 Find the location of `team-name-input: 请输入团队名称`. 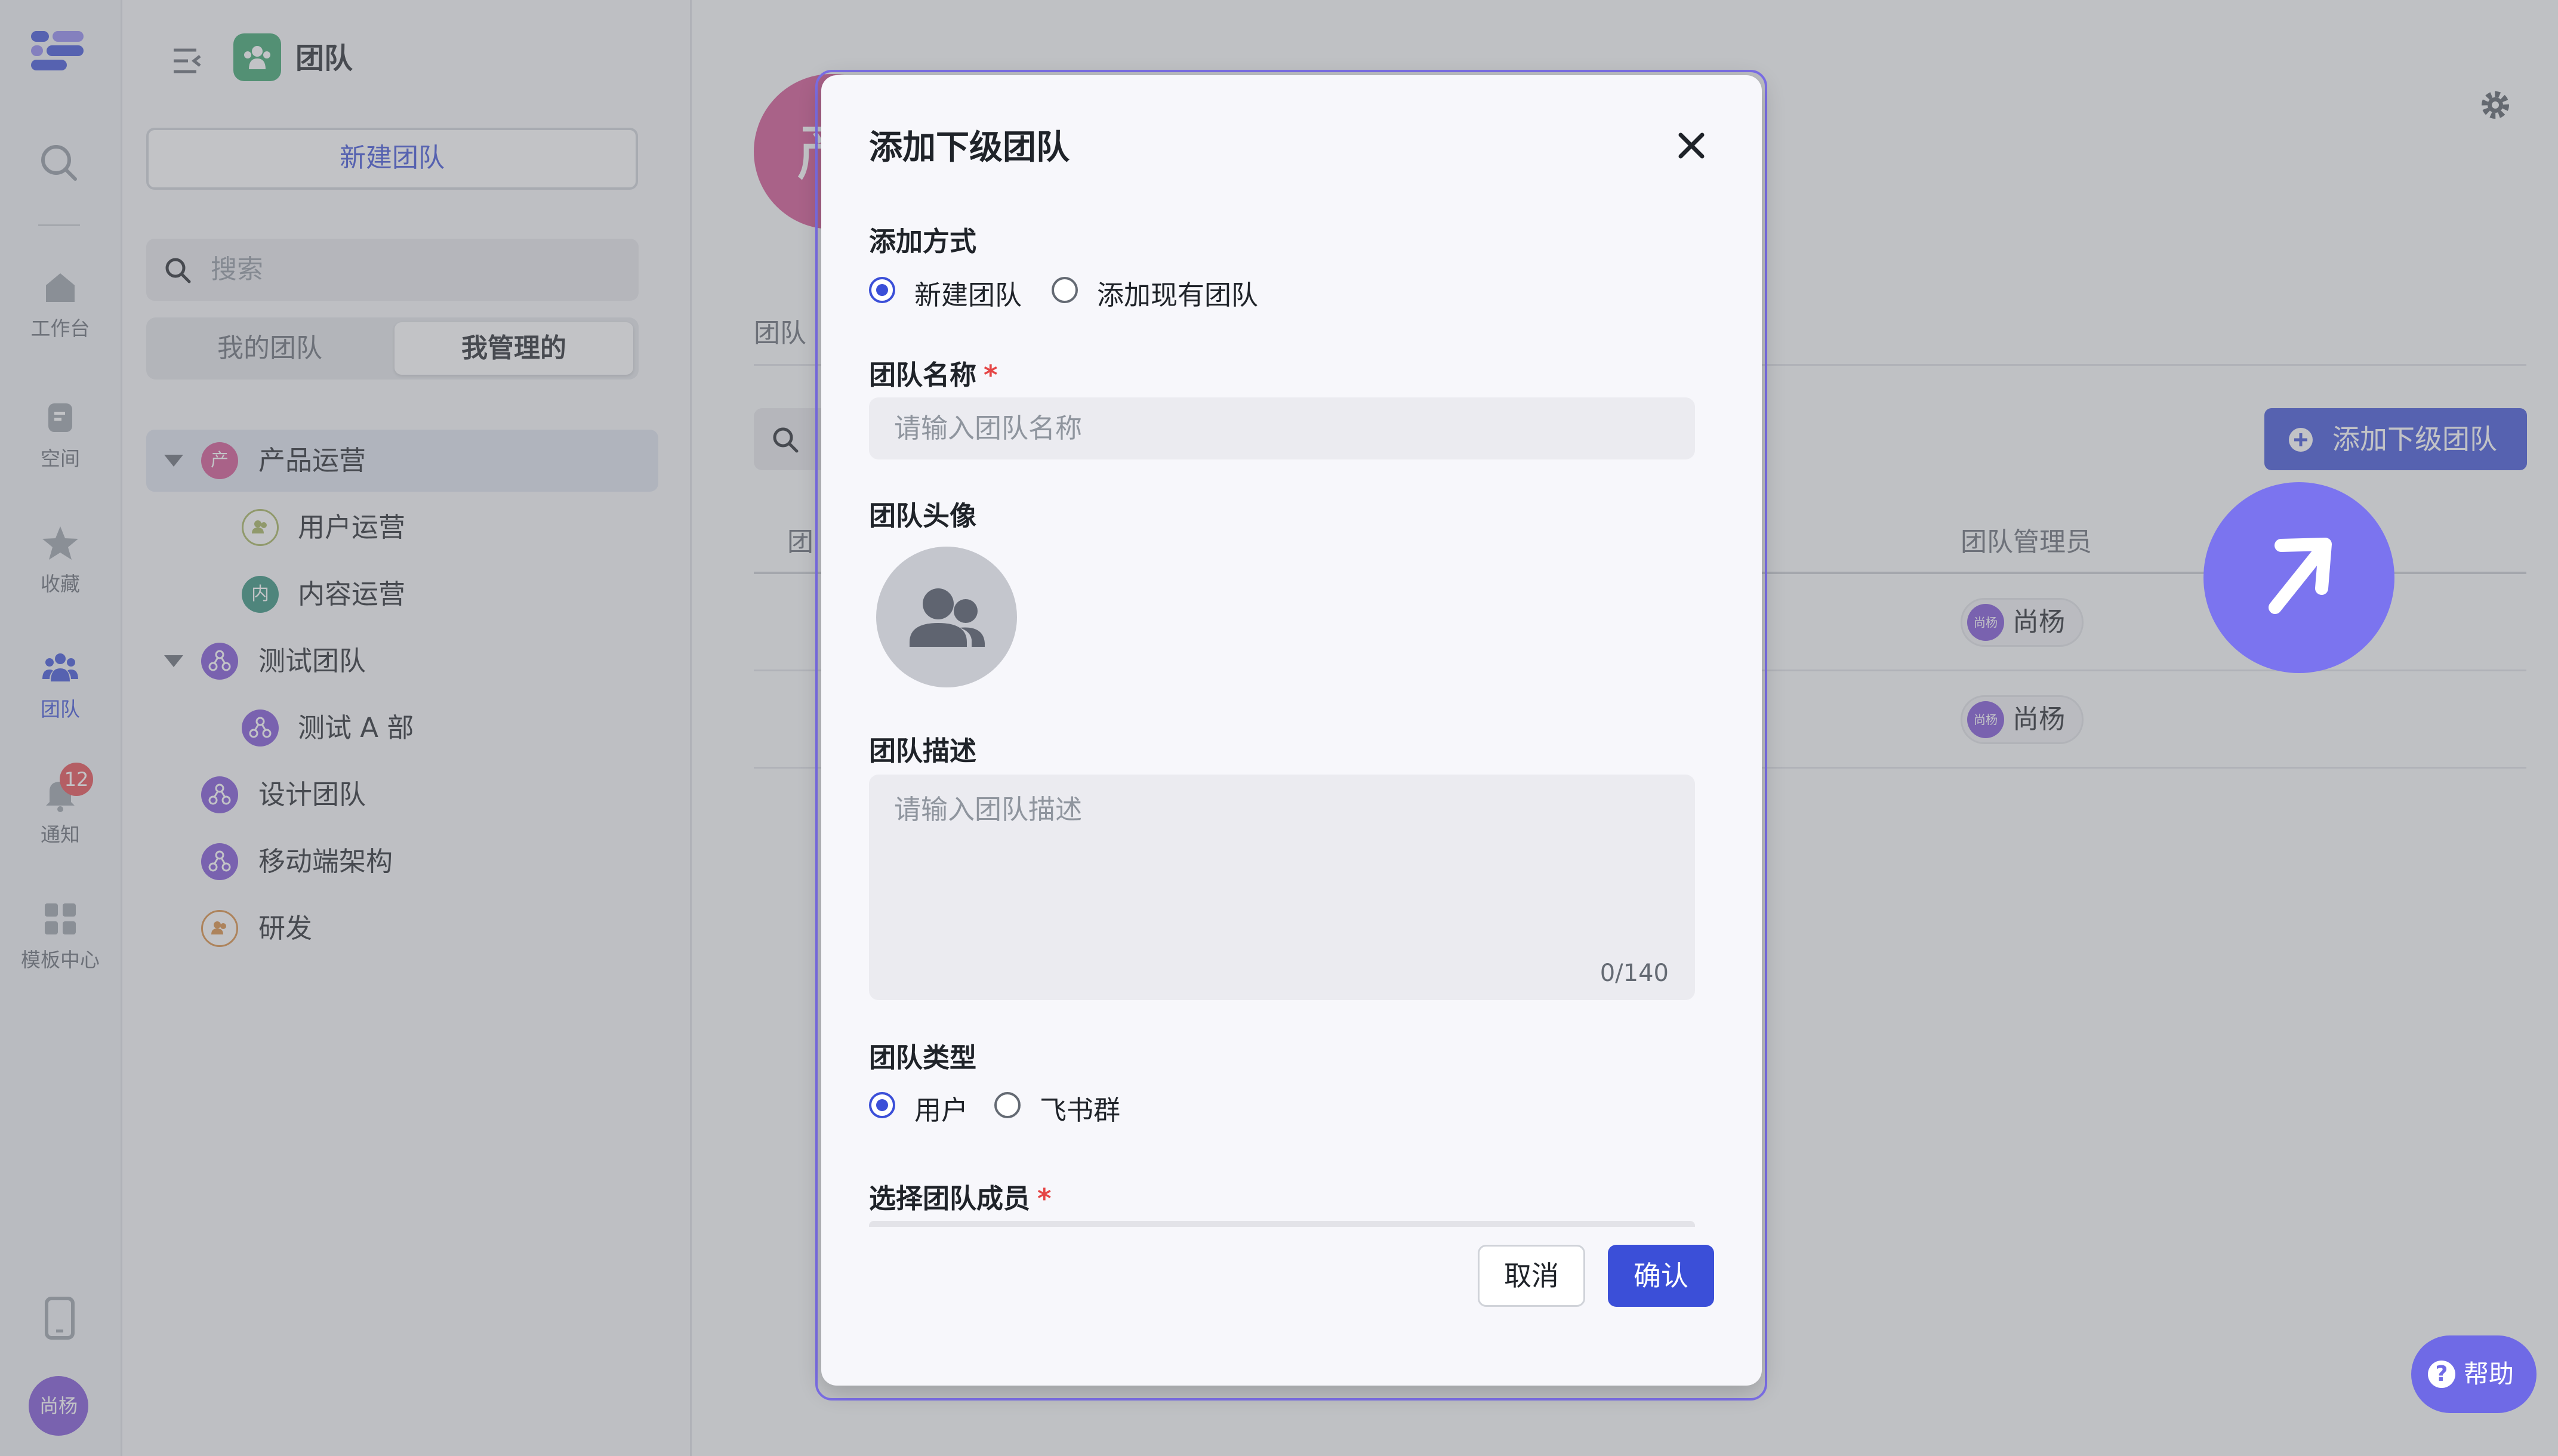

team-name-input: 请输入团队名称 is located at coordinates (1282, 428).